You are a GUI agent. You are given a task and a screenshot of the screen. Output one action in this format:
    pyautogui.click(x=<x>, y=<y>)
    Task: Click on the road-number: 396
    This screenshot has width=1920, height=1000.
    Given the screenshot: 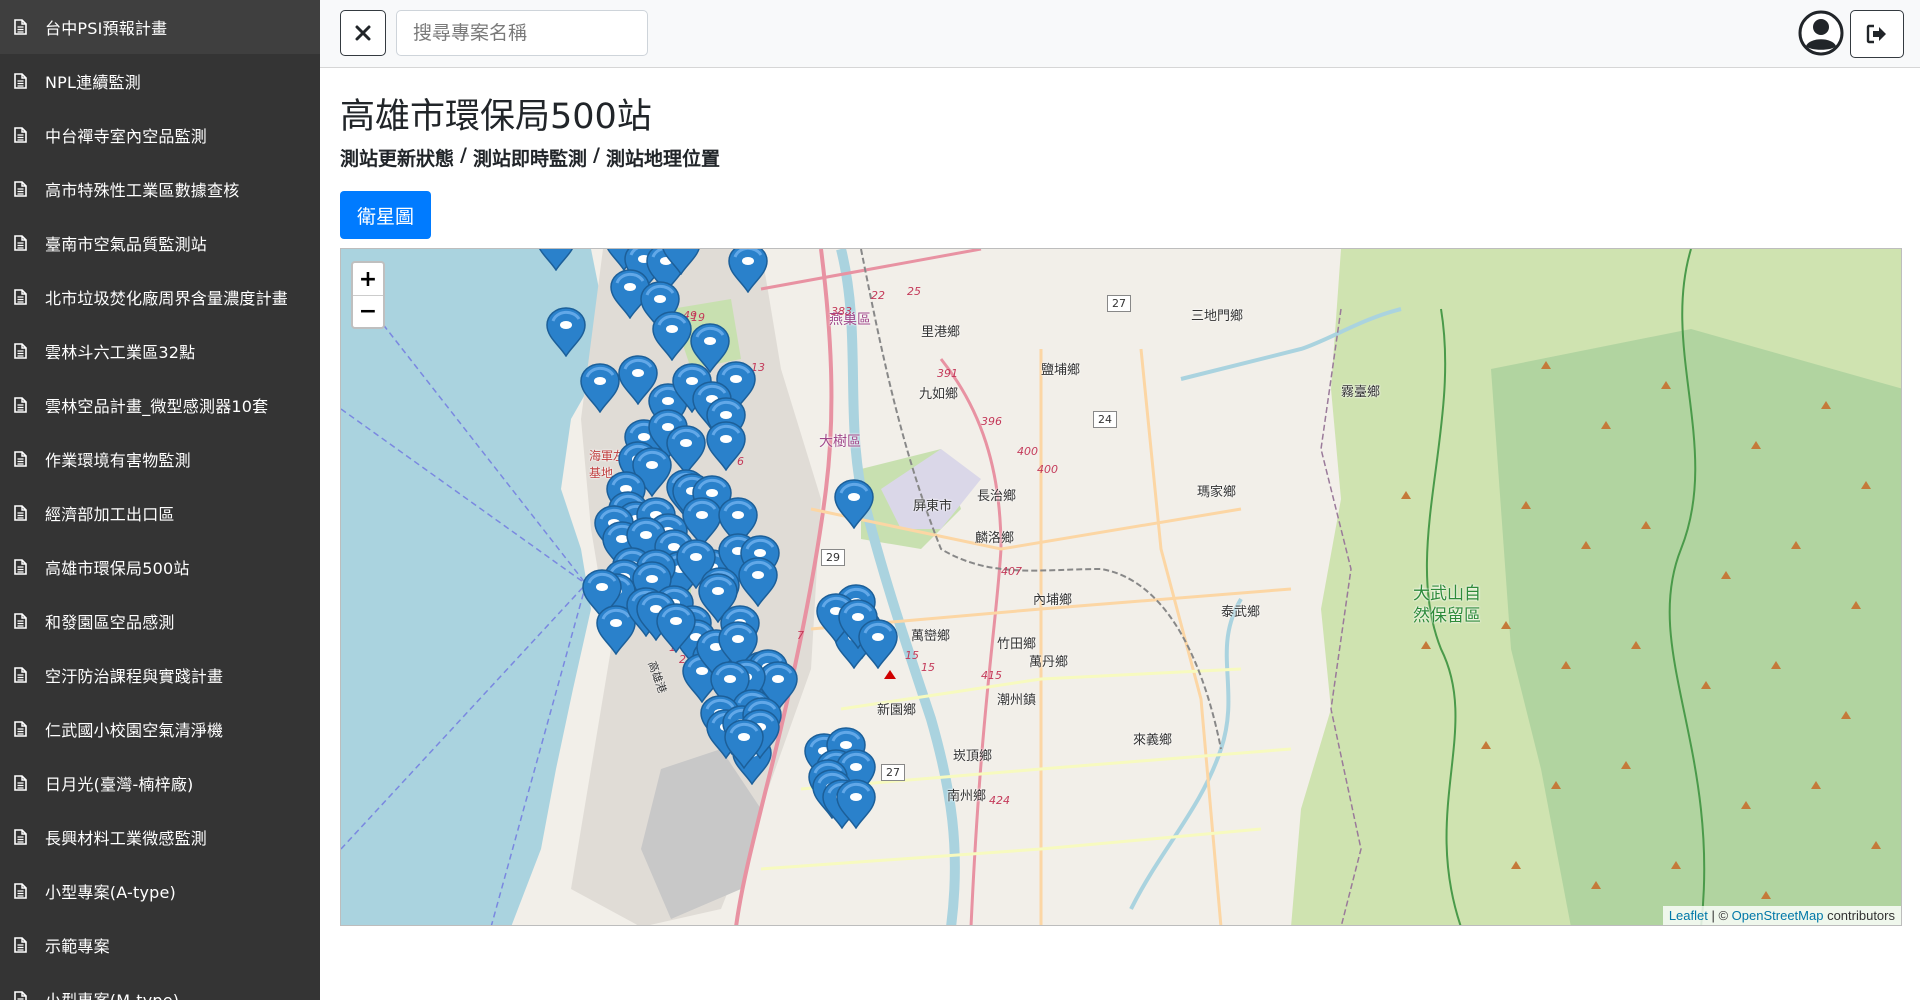 What is the action you would take?
    pyautogui.click(x=991, y=421)
    